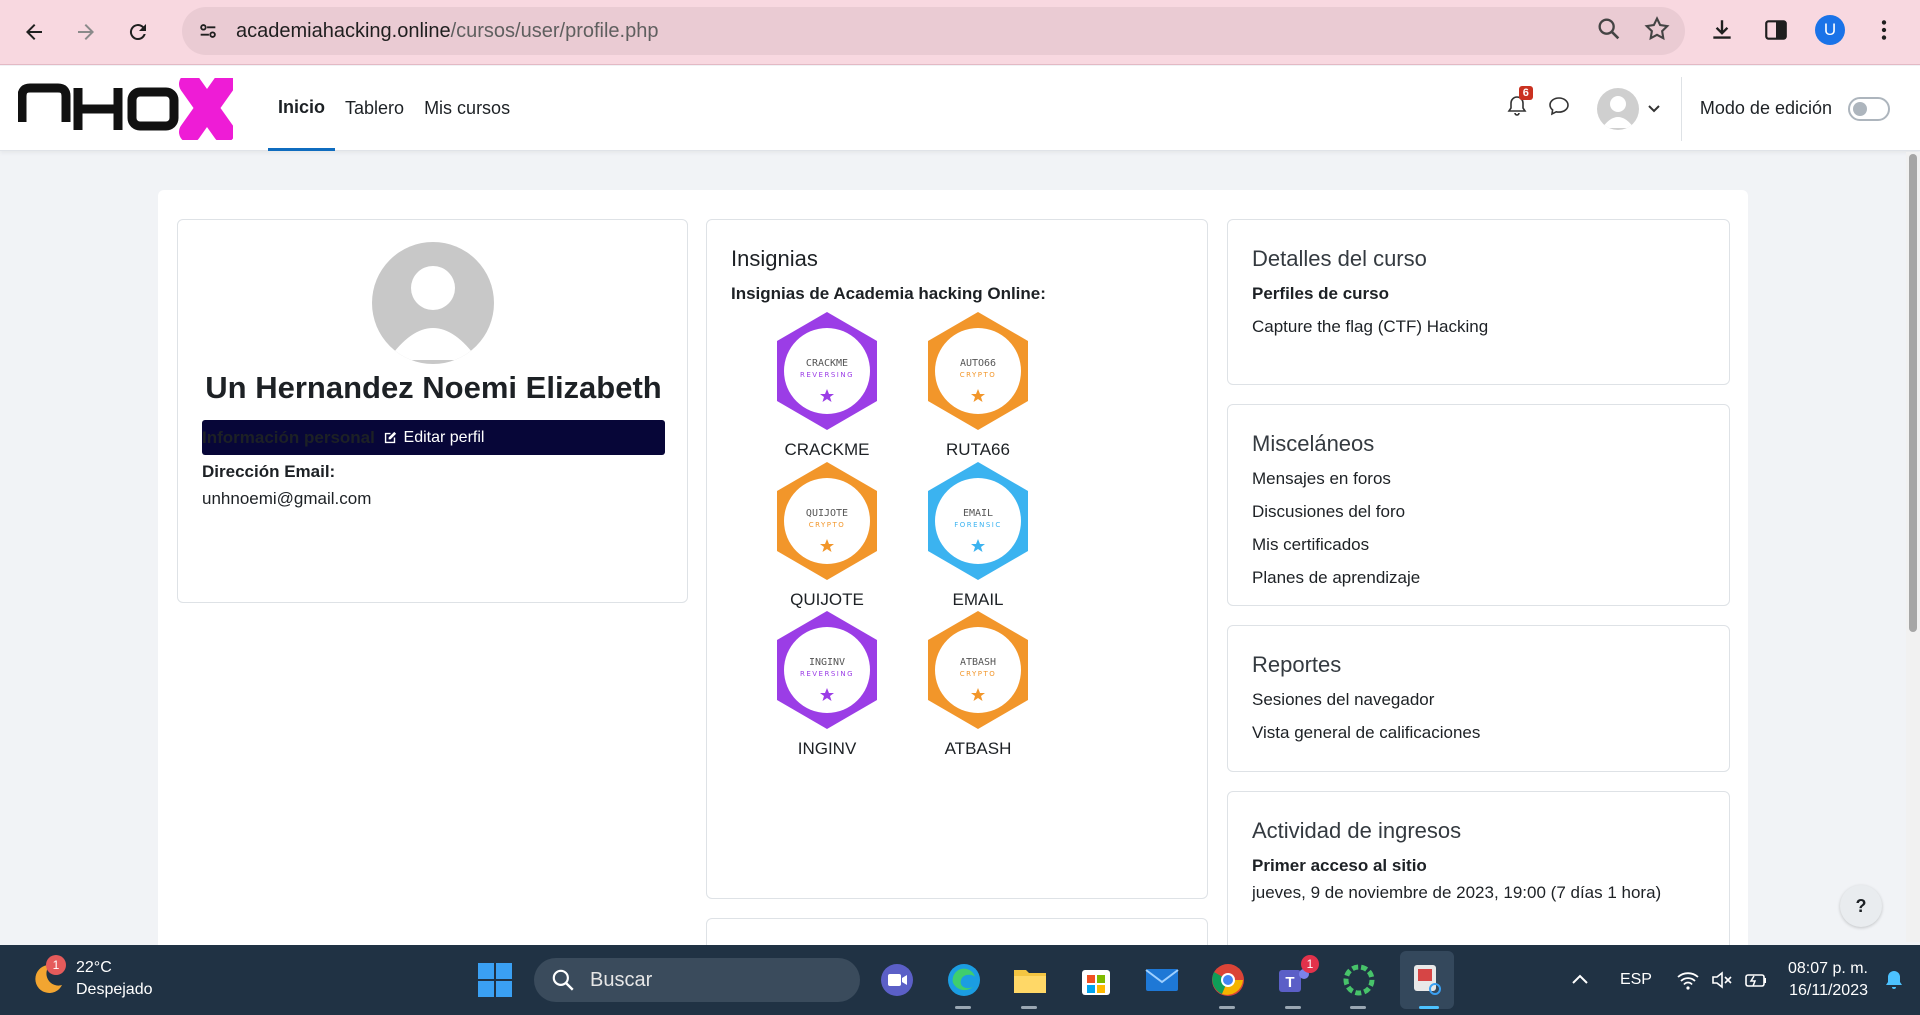 Image resolution: width=1920 pixels, height=1015 pixels. I want to click on language-indicator: ESP, so click(1636, 980).